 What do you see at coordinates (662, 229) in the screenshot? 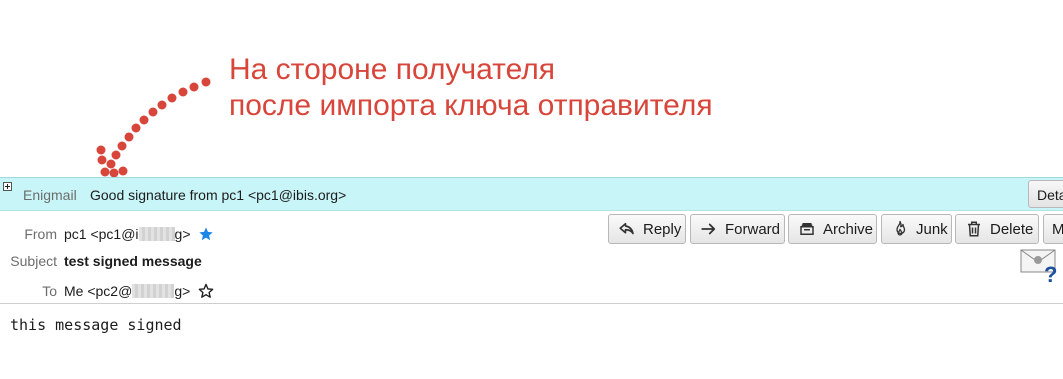
I see `reply-label: Reply` at bounding box center [662, 229].